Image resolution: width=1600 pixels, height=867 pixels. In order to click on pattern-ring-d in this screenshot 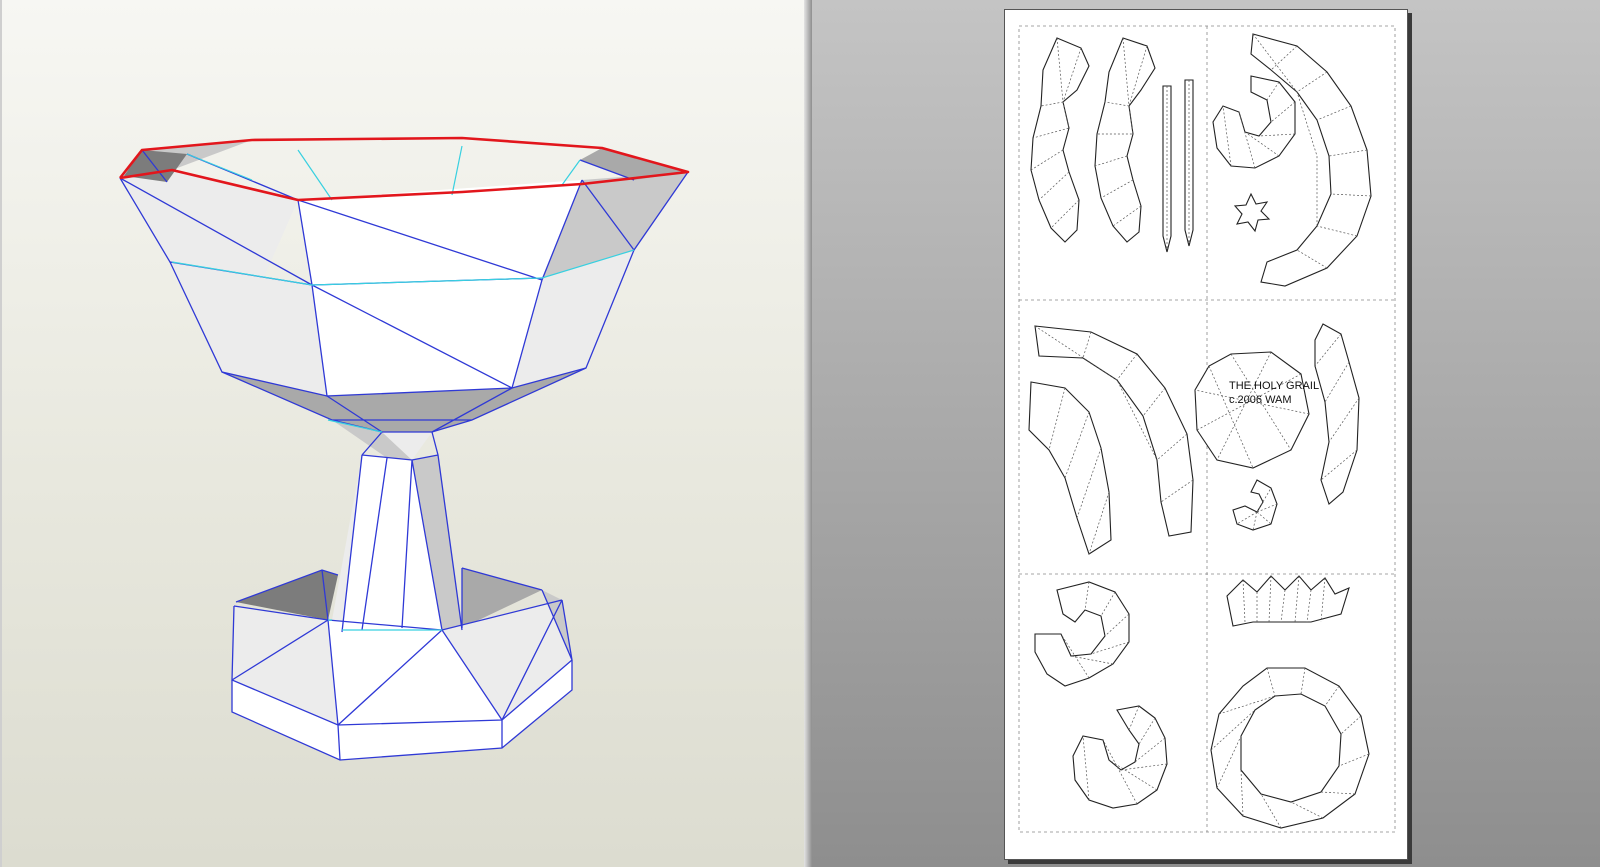, I will do `click(1290, 748)`.